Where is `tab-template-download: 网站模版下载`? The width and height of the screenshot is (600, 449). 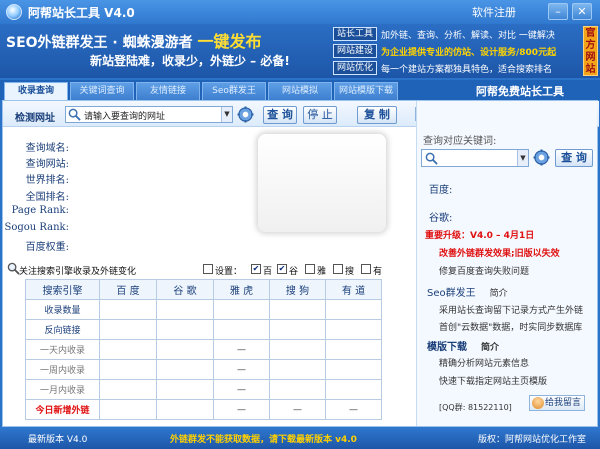 tab-template-download: 网站模版下载 is located at coordinates (366, 91).